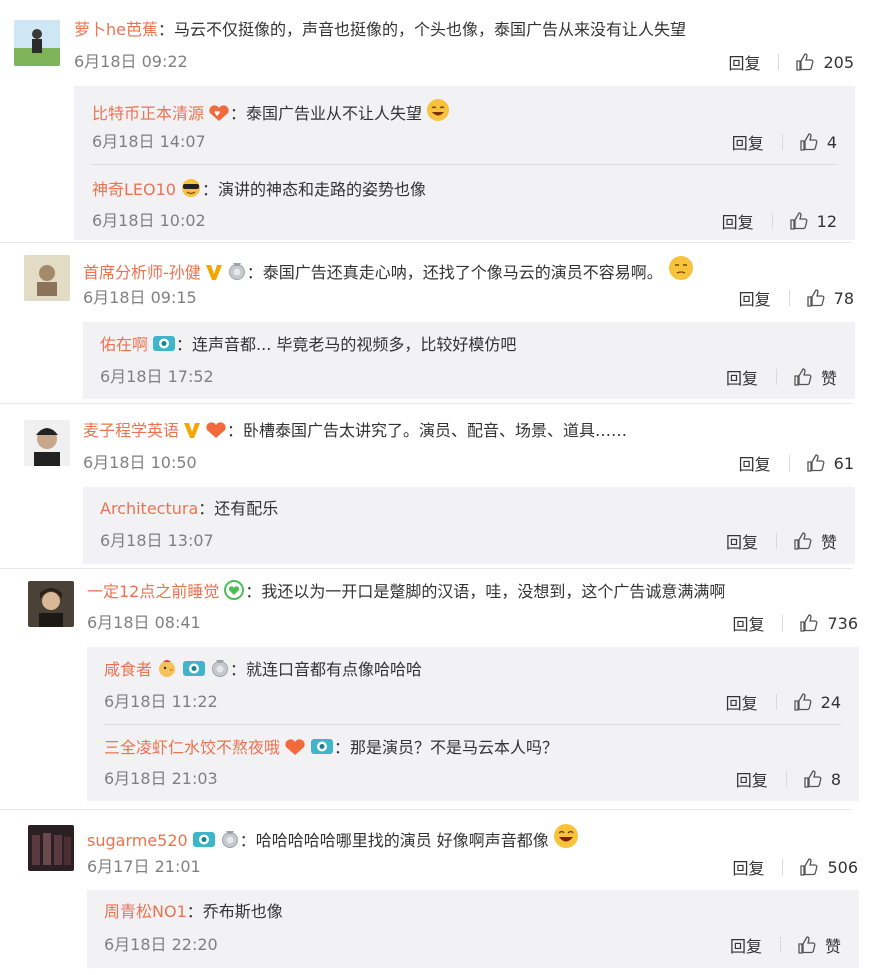 Image resolution: width=874 pixels, height=975 pixels. What do you see at coordinates (131, 430) in the screenshot?
I see `username: 麦子程学英语` at bounding box center [131, 430].